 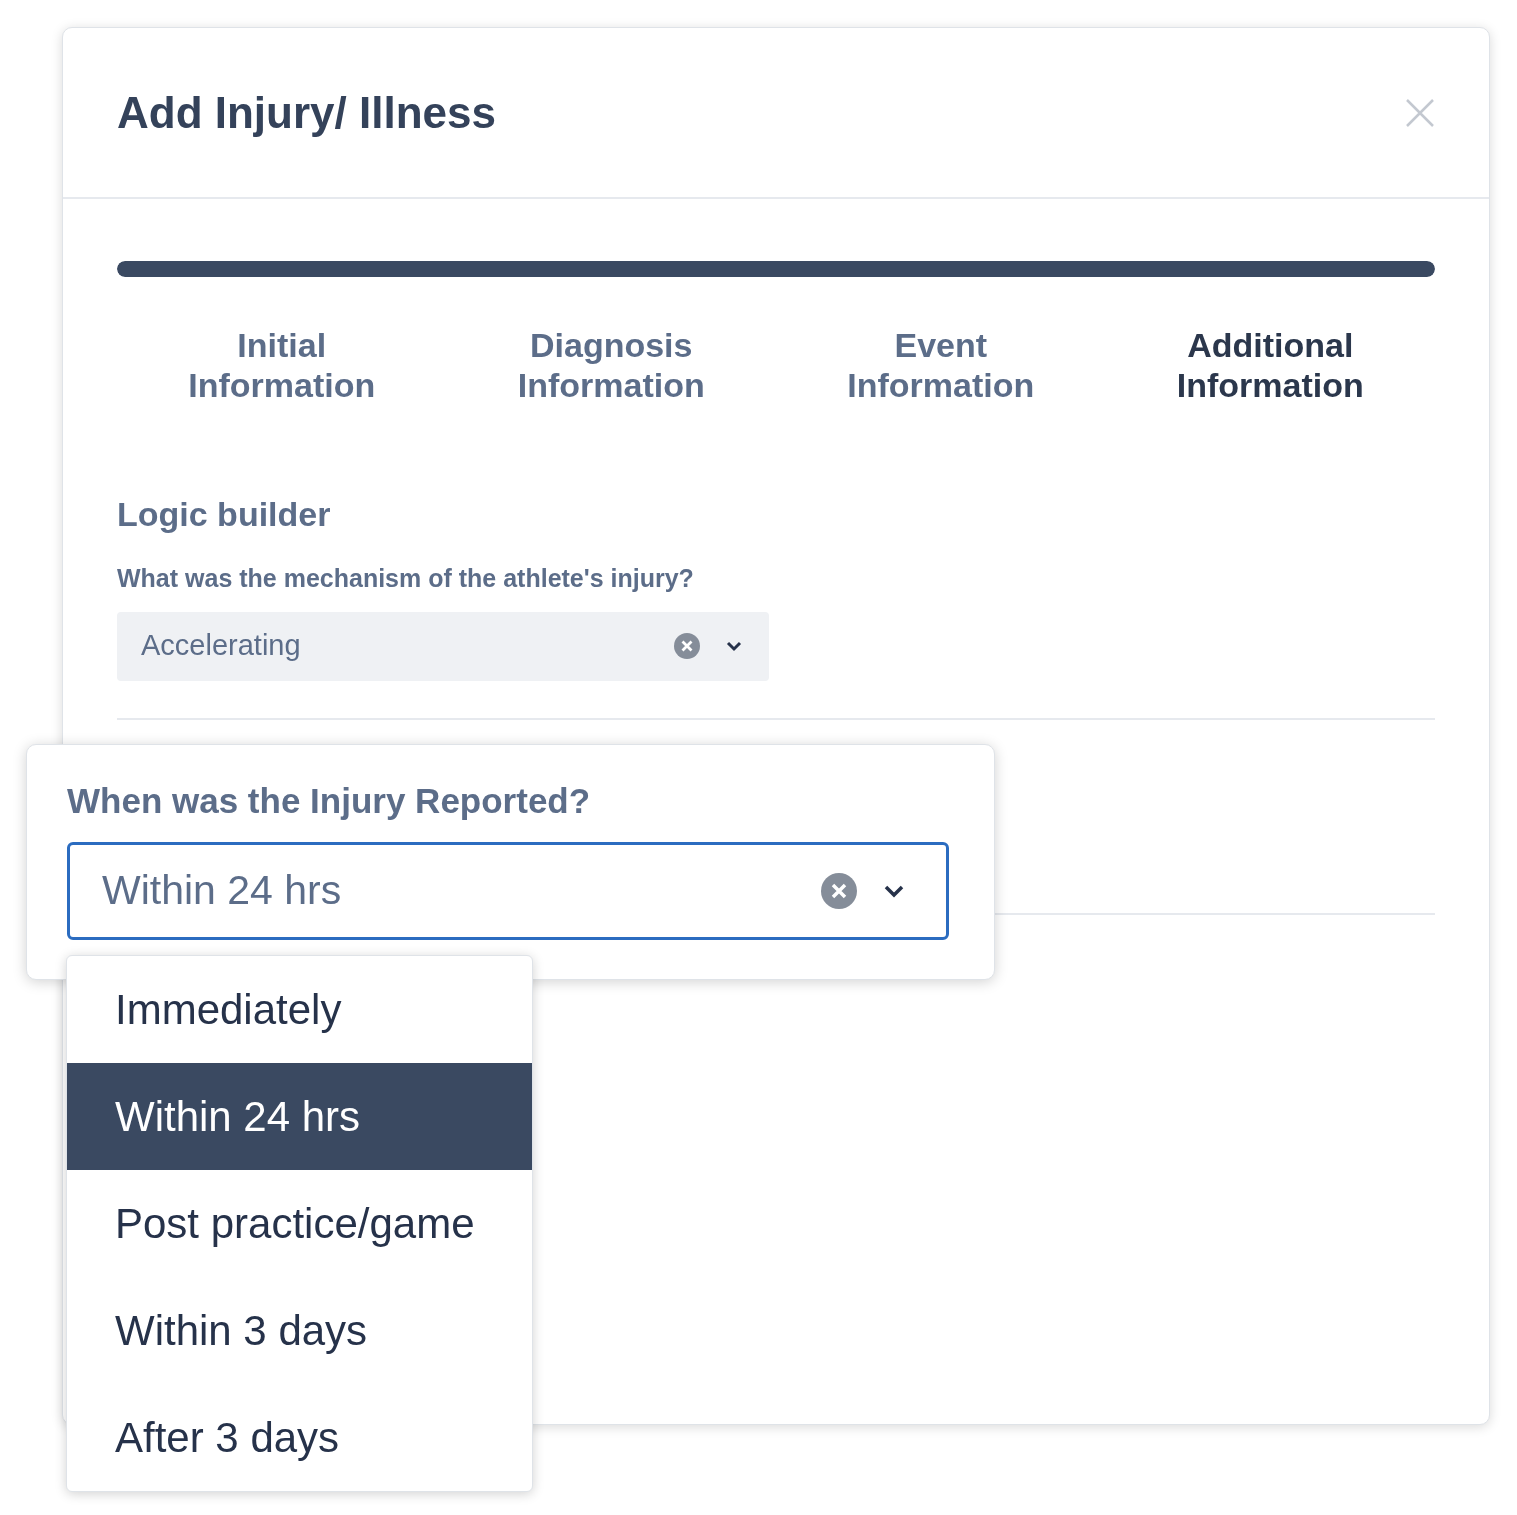 I want to click on modal-title: Add Injury/ Illness, so click(x=306, y=112).